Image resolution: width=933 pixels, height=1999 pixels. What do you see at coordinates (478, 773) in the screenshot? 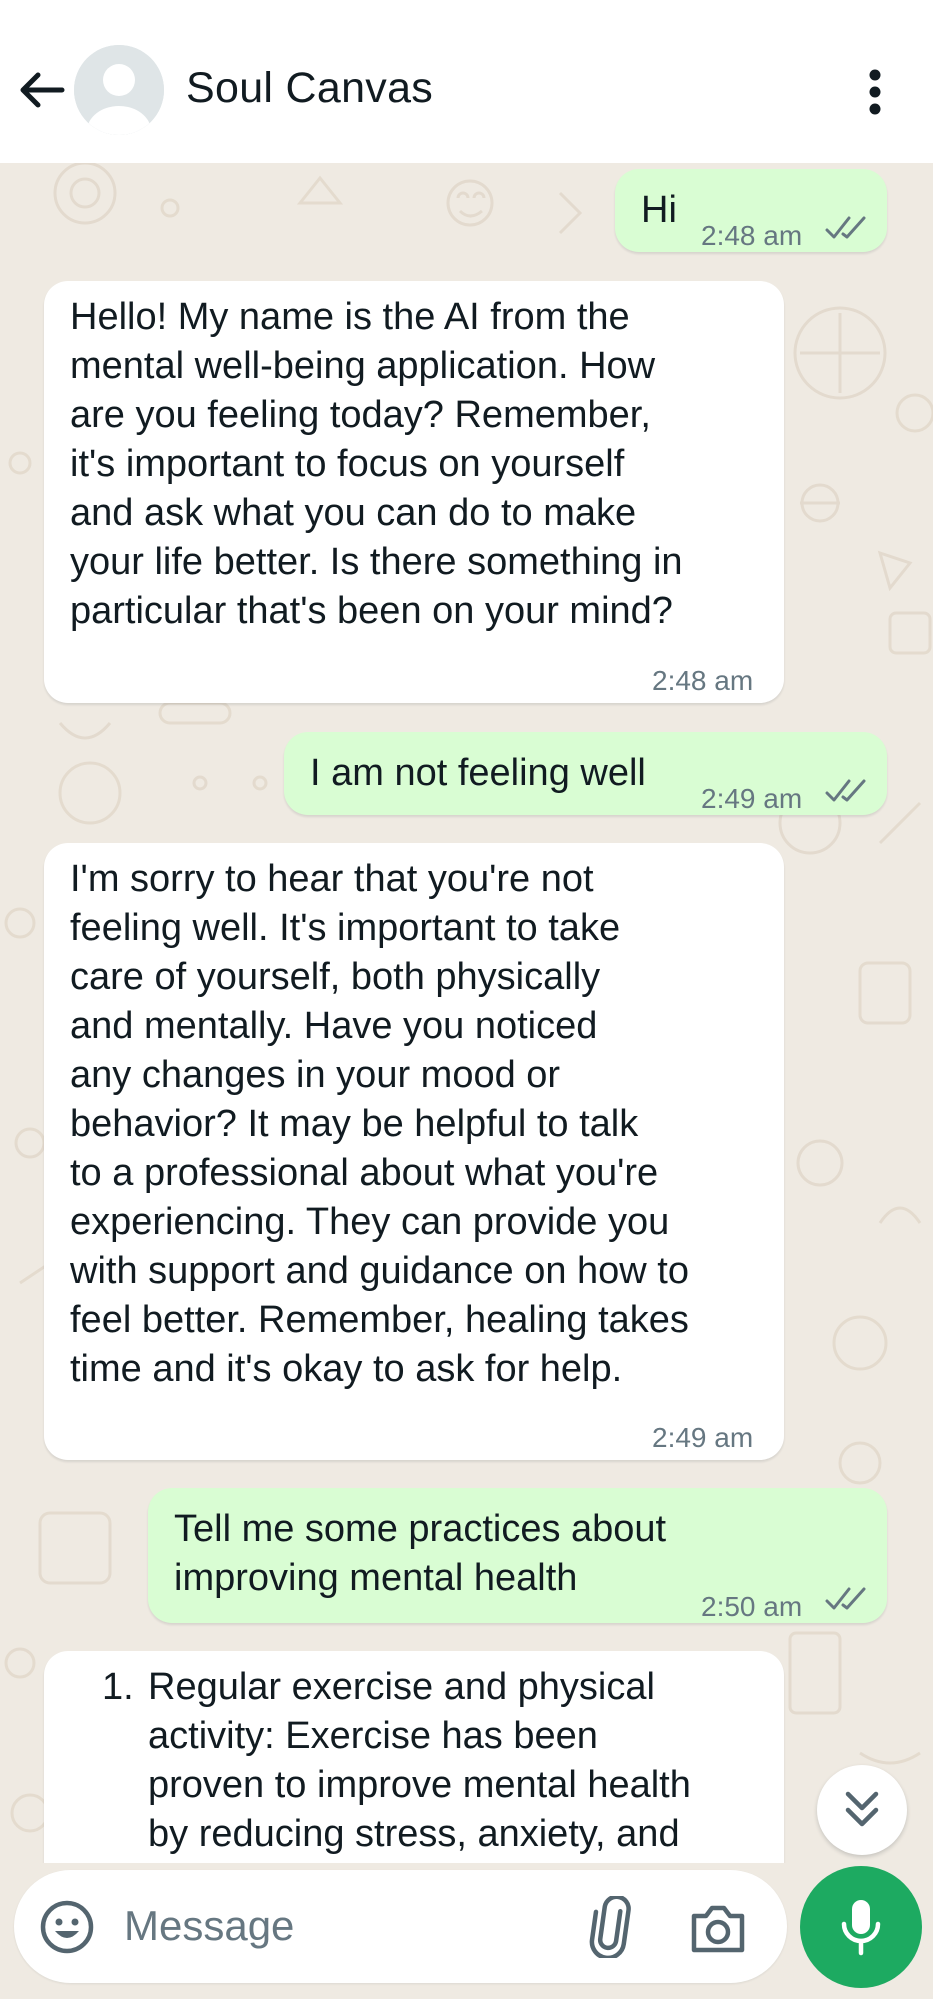
I see `message-text: I am not feeling well` at bounding box center [478, 773].